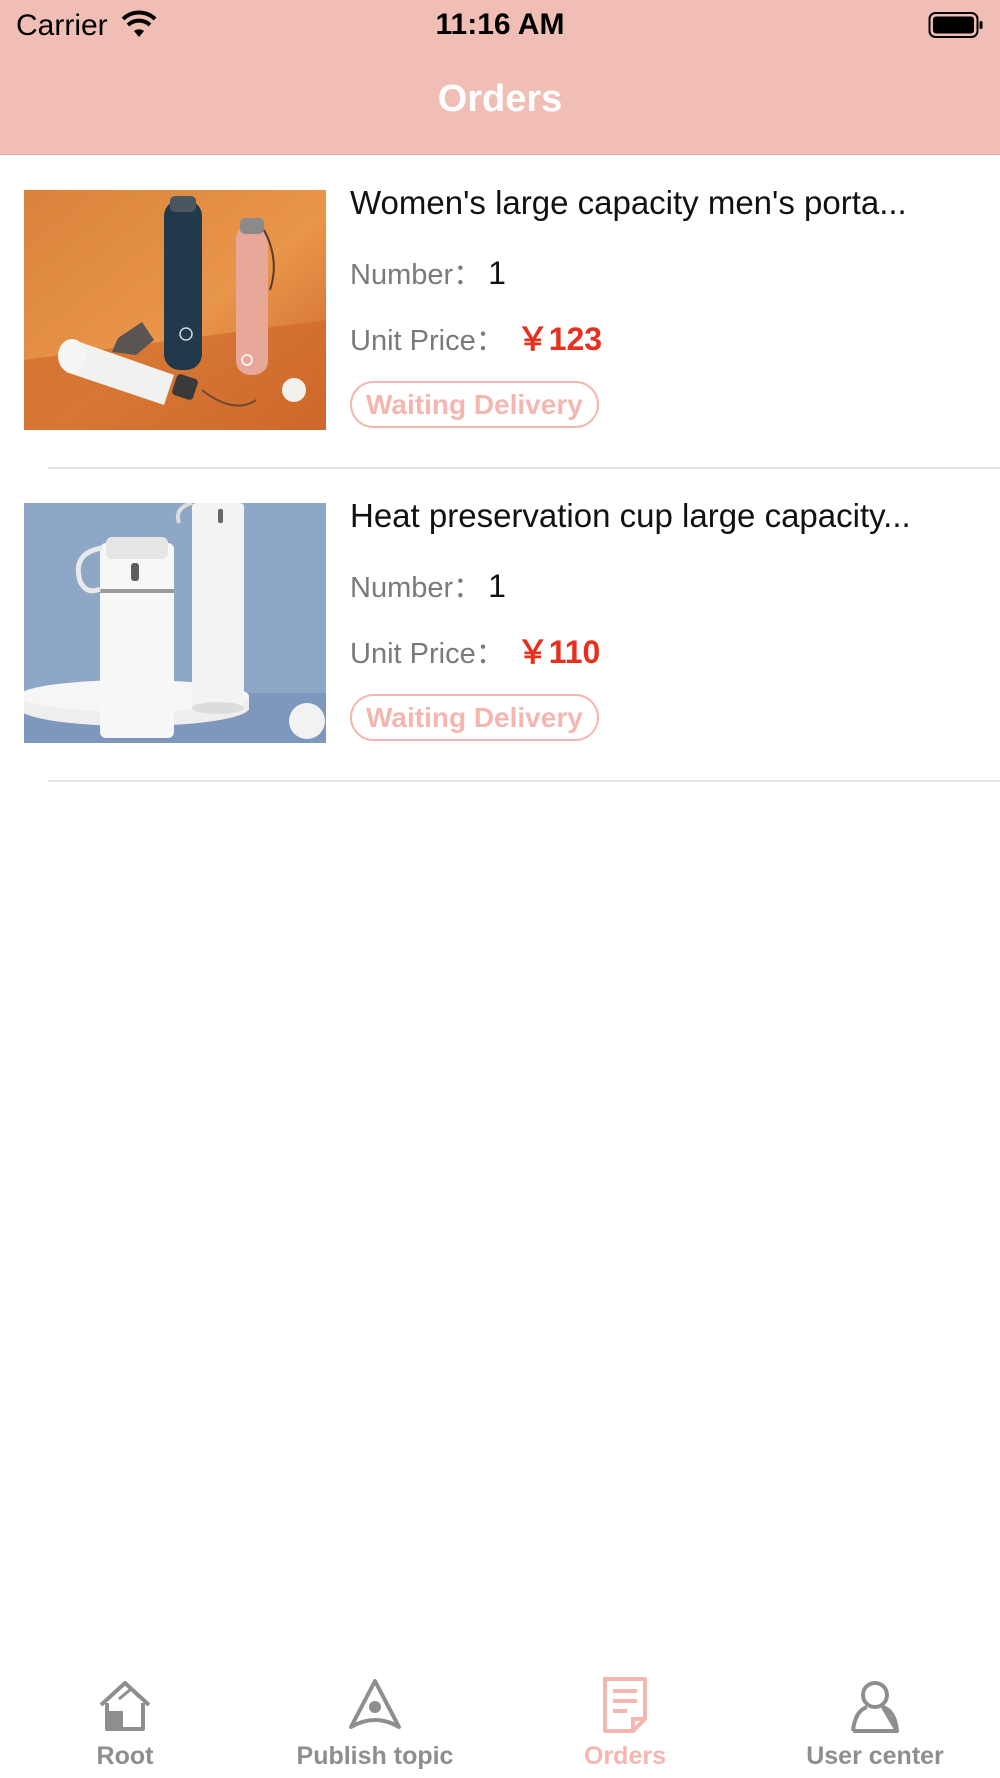 The width and height of the screenshot is (1000, 1778). I want to click on price-value: ￥123, so click(559, 339).